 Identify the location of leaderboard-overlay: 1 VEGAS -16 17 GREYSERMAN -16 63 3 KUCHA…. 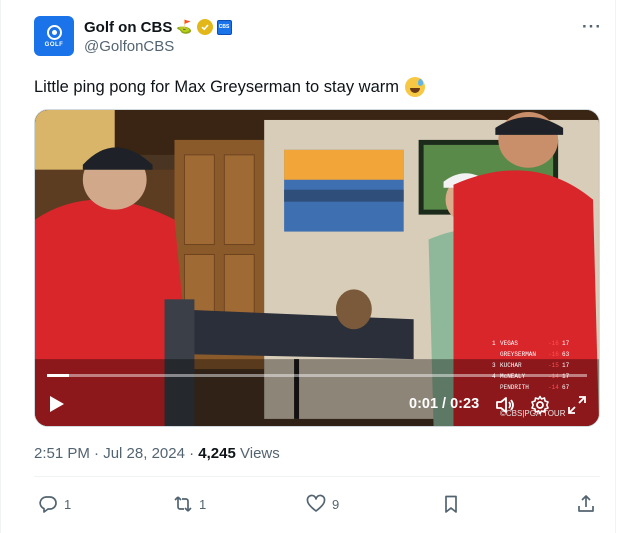
(545, 365).